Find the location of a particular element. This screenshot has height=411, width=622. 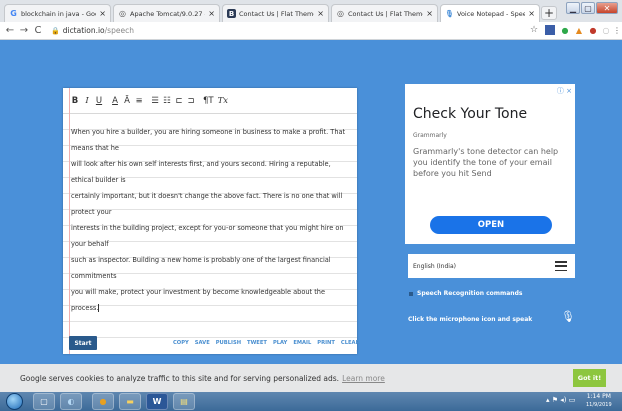

underline-button: U is located at coordinates (99, 101).